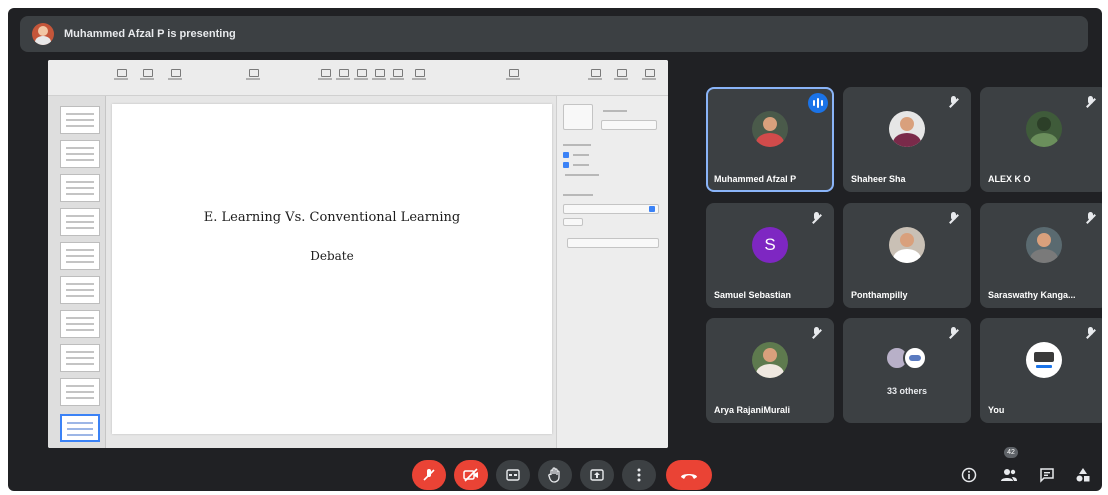 Image resolution: width=1108 pixels, height=495 pixels. I want to click on captions-icon, so click(513, 475).